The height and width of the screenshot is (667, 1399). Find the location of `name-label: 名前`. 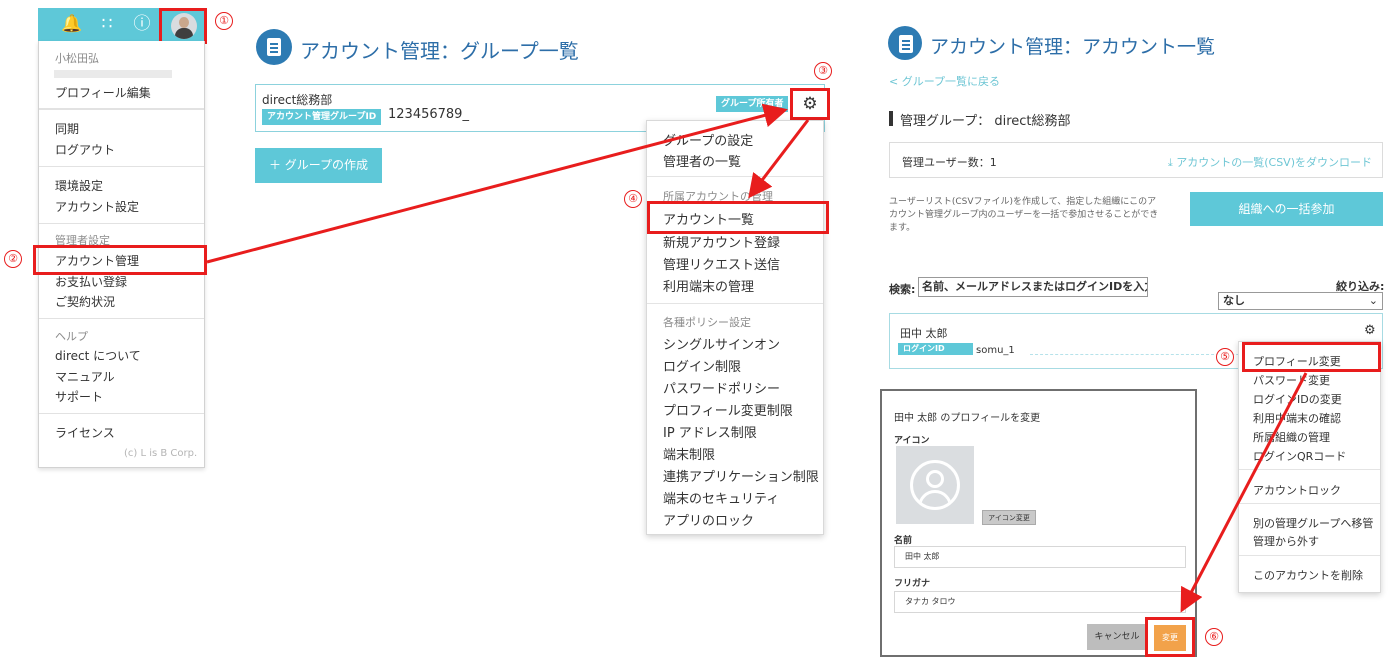

name-label: 名前 is located at coordinates (903, 541).